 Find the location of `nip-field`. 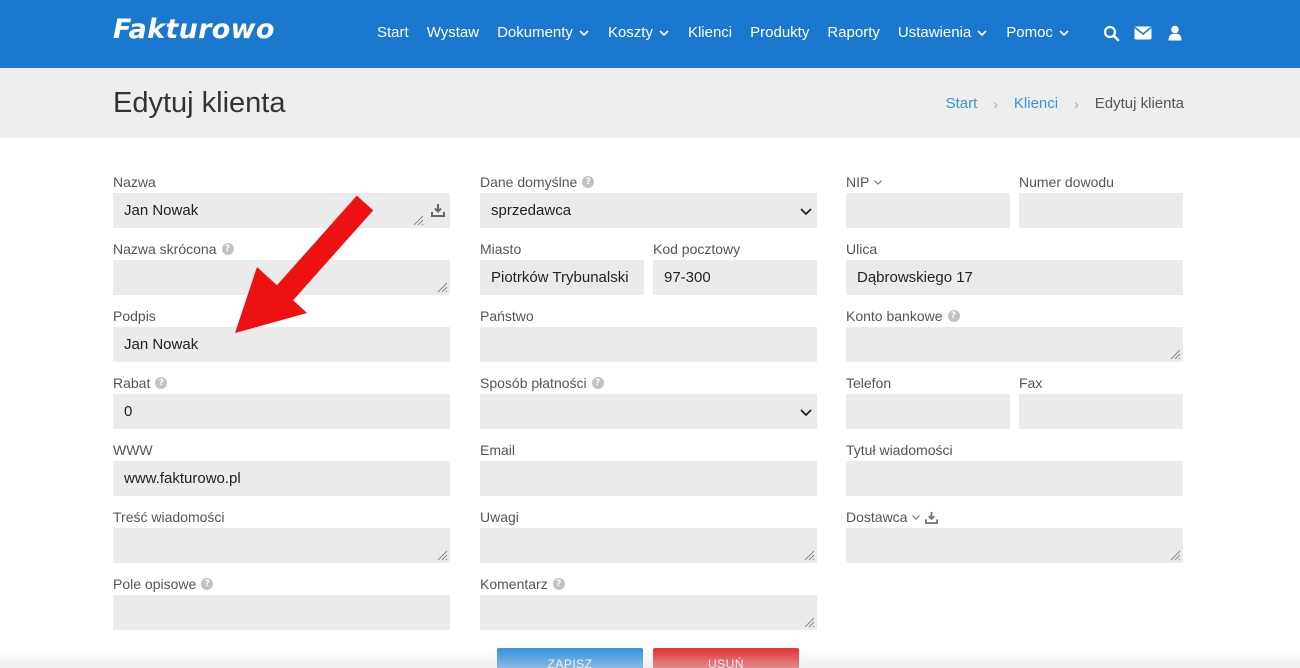

nip-field is located at coordinates (928, 210).